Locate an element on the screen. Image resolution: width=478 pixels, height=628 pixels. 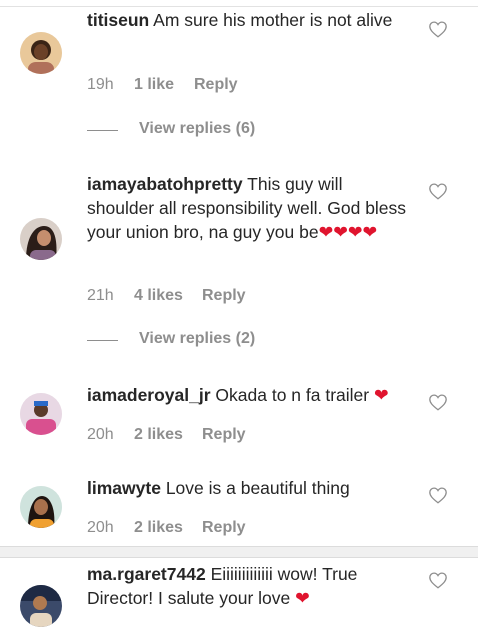
timestamp: 21h is located at coordinates (100, 295).